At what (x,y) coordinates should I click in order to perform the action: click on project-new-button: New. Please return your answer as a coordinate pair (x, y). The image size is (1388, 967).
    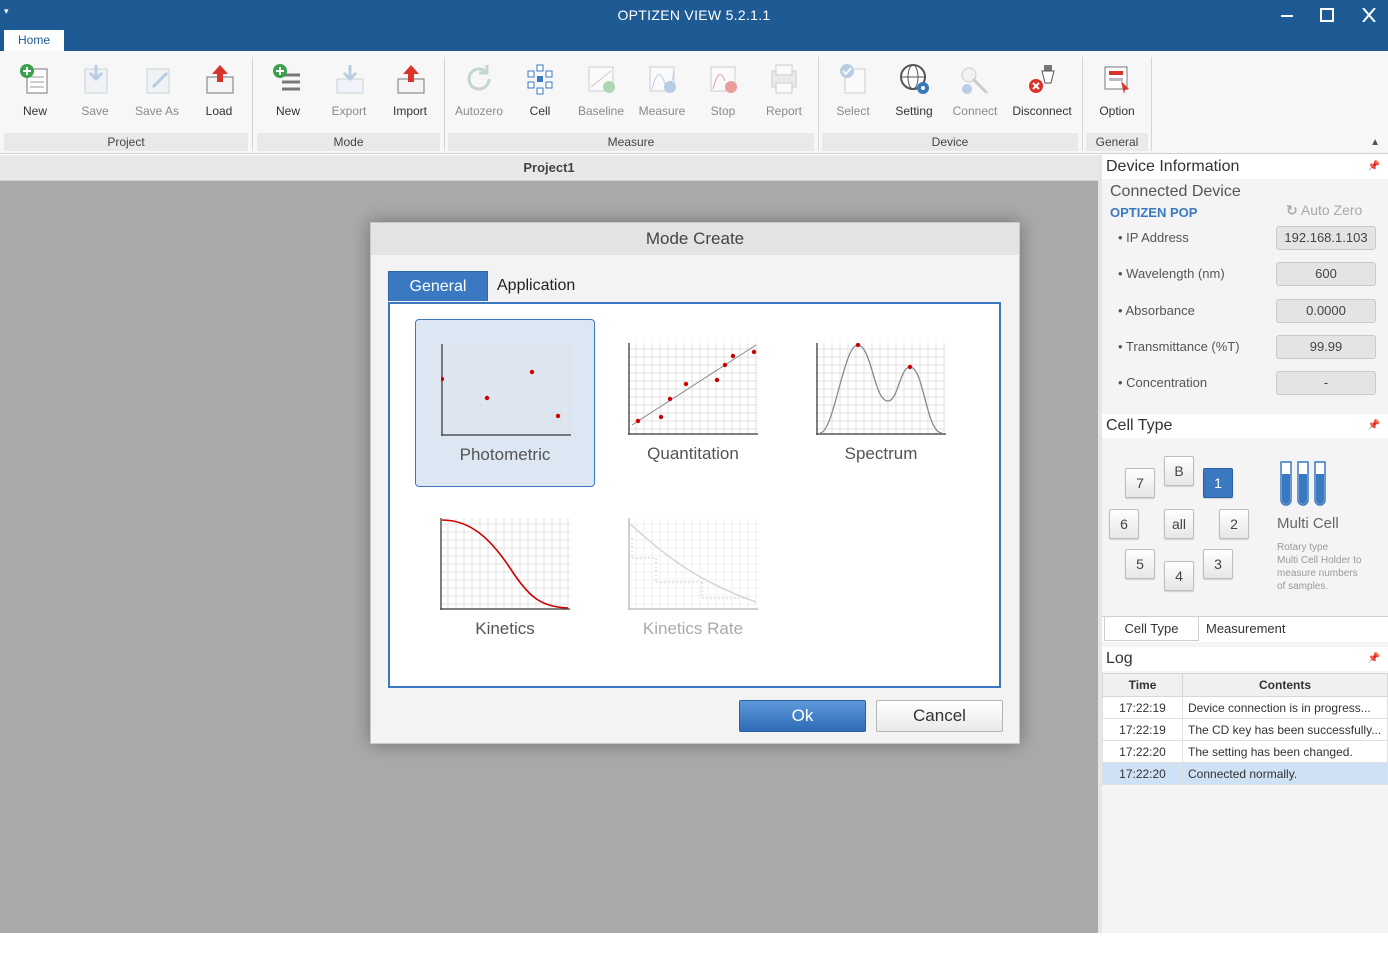
    Looking at the image, I should click on (35, 91).